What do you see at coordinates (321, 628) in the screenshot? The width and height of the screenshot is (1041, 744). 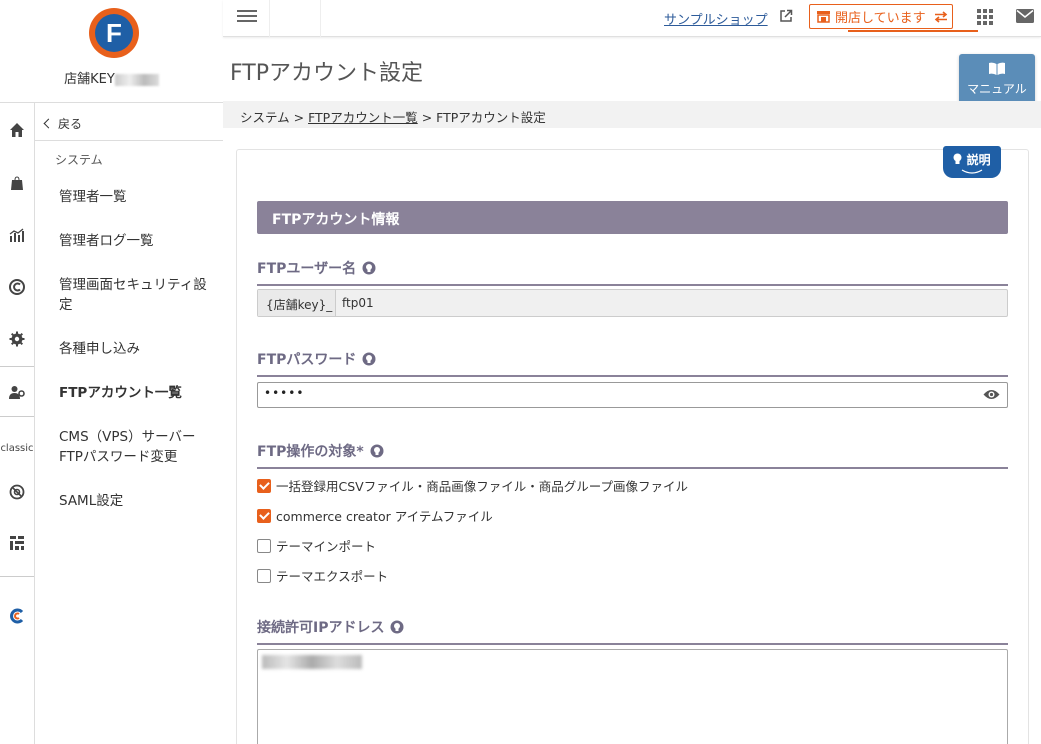 I see `ip-address-label-text: 接続許可IPアドレス` at bounding box center [321, 628].